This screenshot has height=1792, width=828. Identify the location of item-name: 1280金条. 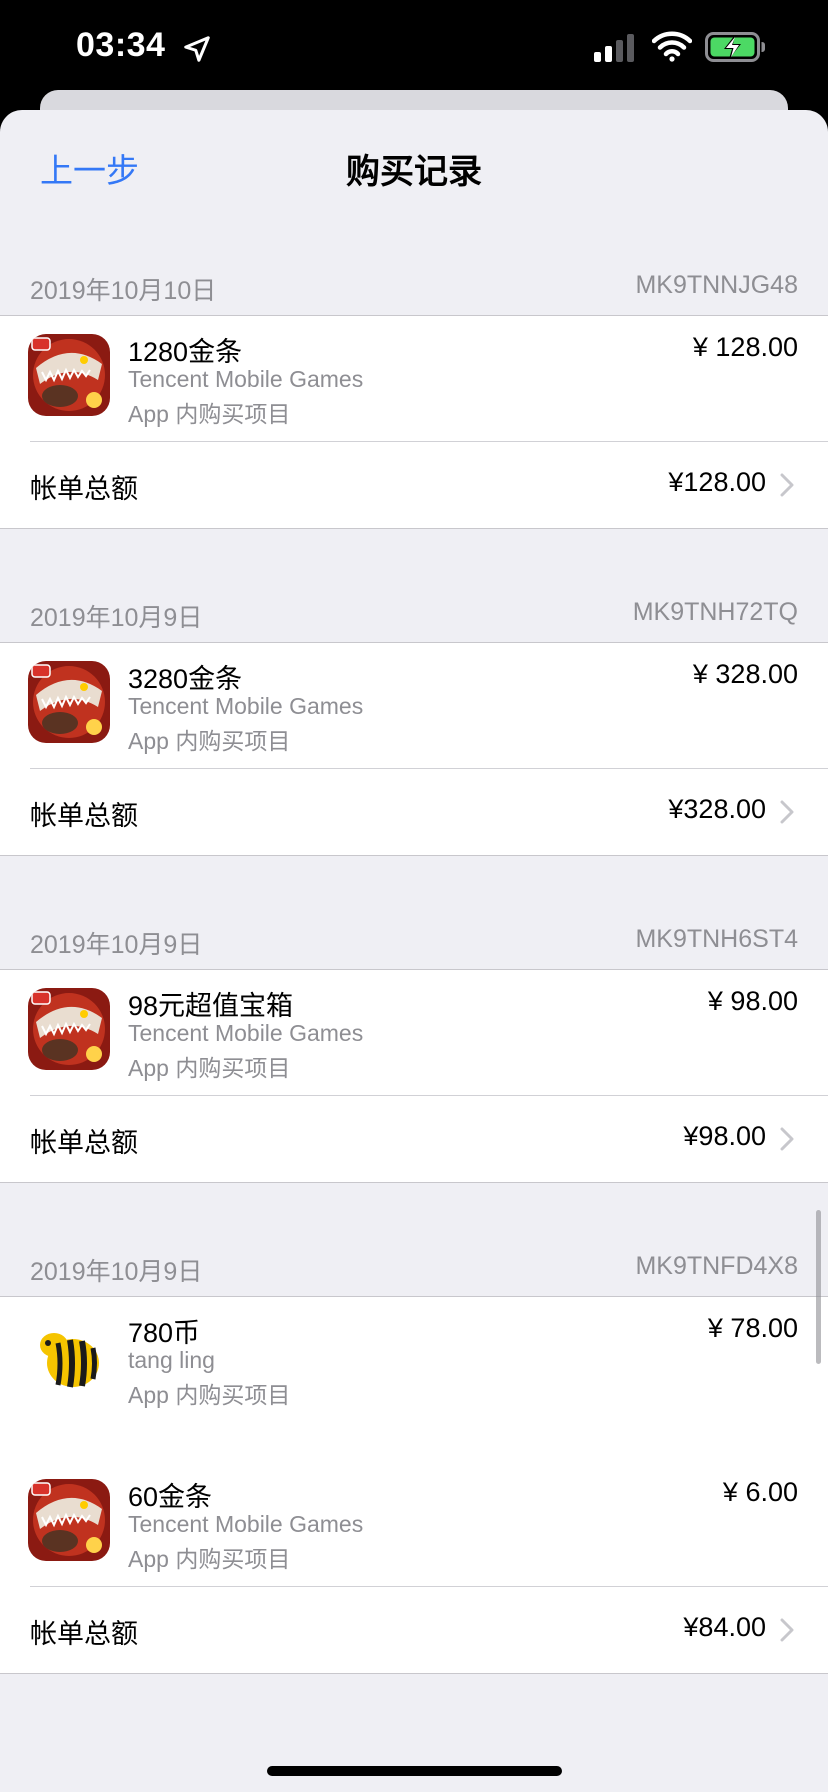
(185, 352).